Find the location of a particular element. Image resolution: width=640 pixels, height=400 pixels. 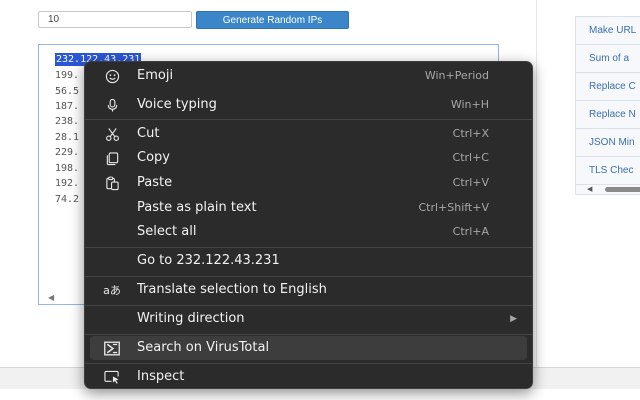

ip-line: 229. is located at coordinates (67, 152).